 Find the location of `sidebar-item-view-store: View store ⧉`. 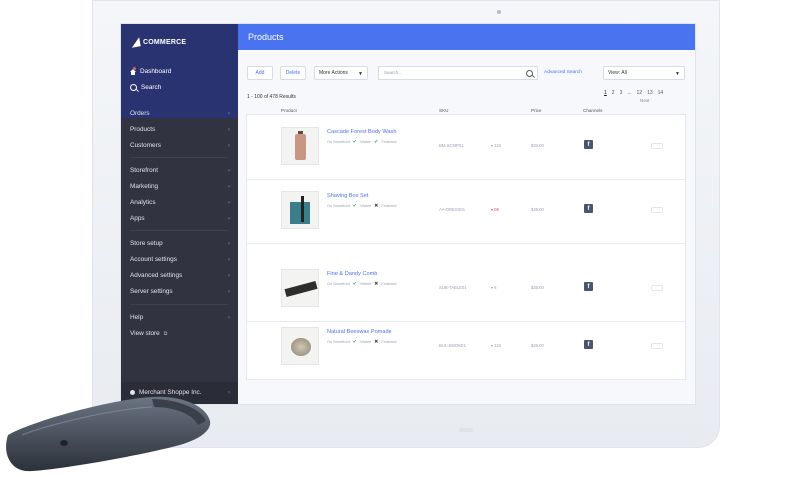

sidebar-item-view-store: View store ⧉ is located at coordinates (180, 333).